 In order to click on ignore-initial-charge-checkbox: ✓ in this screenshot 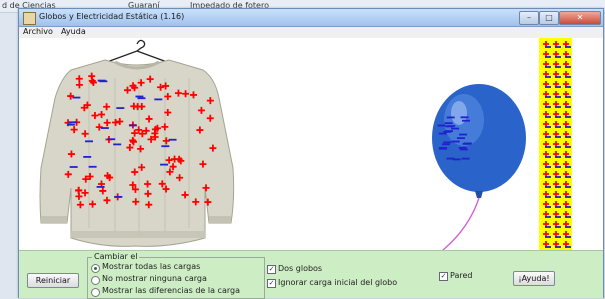, I will do `click(271, 283)`.